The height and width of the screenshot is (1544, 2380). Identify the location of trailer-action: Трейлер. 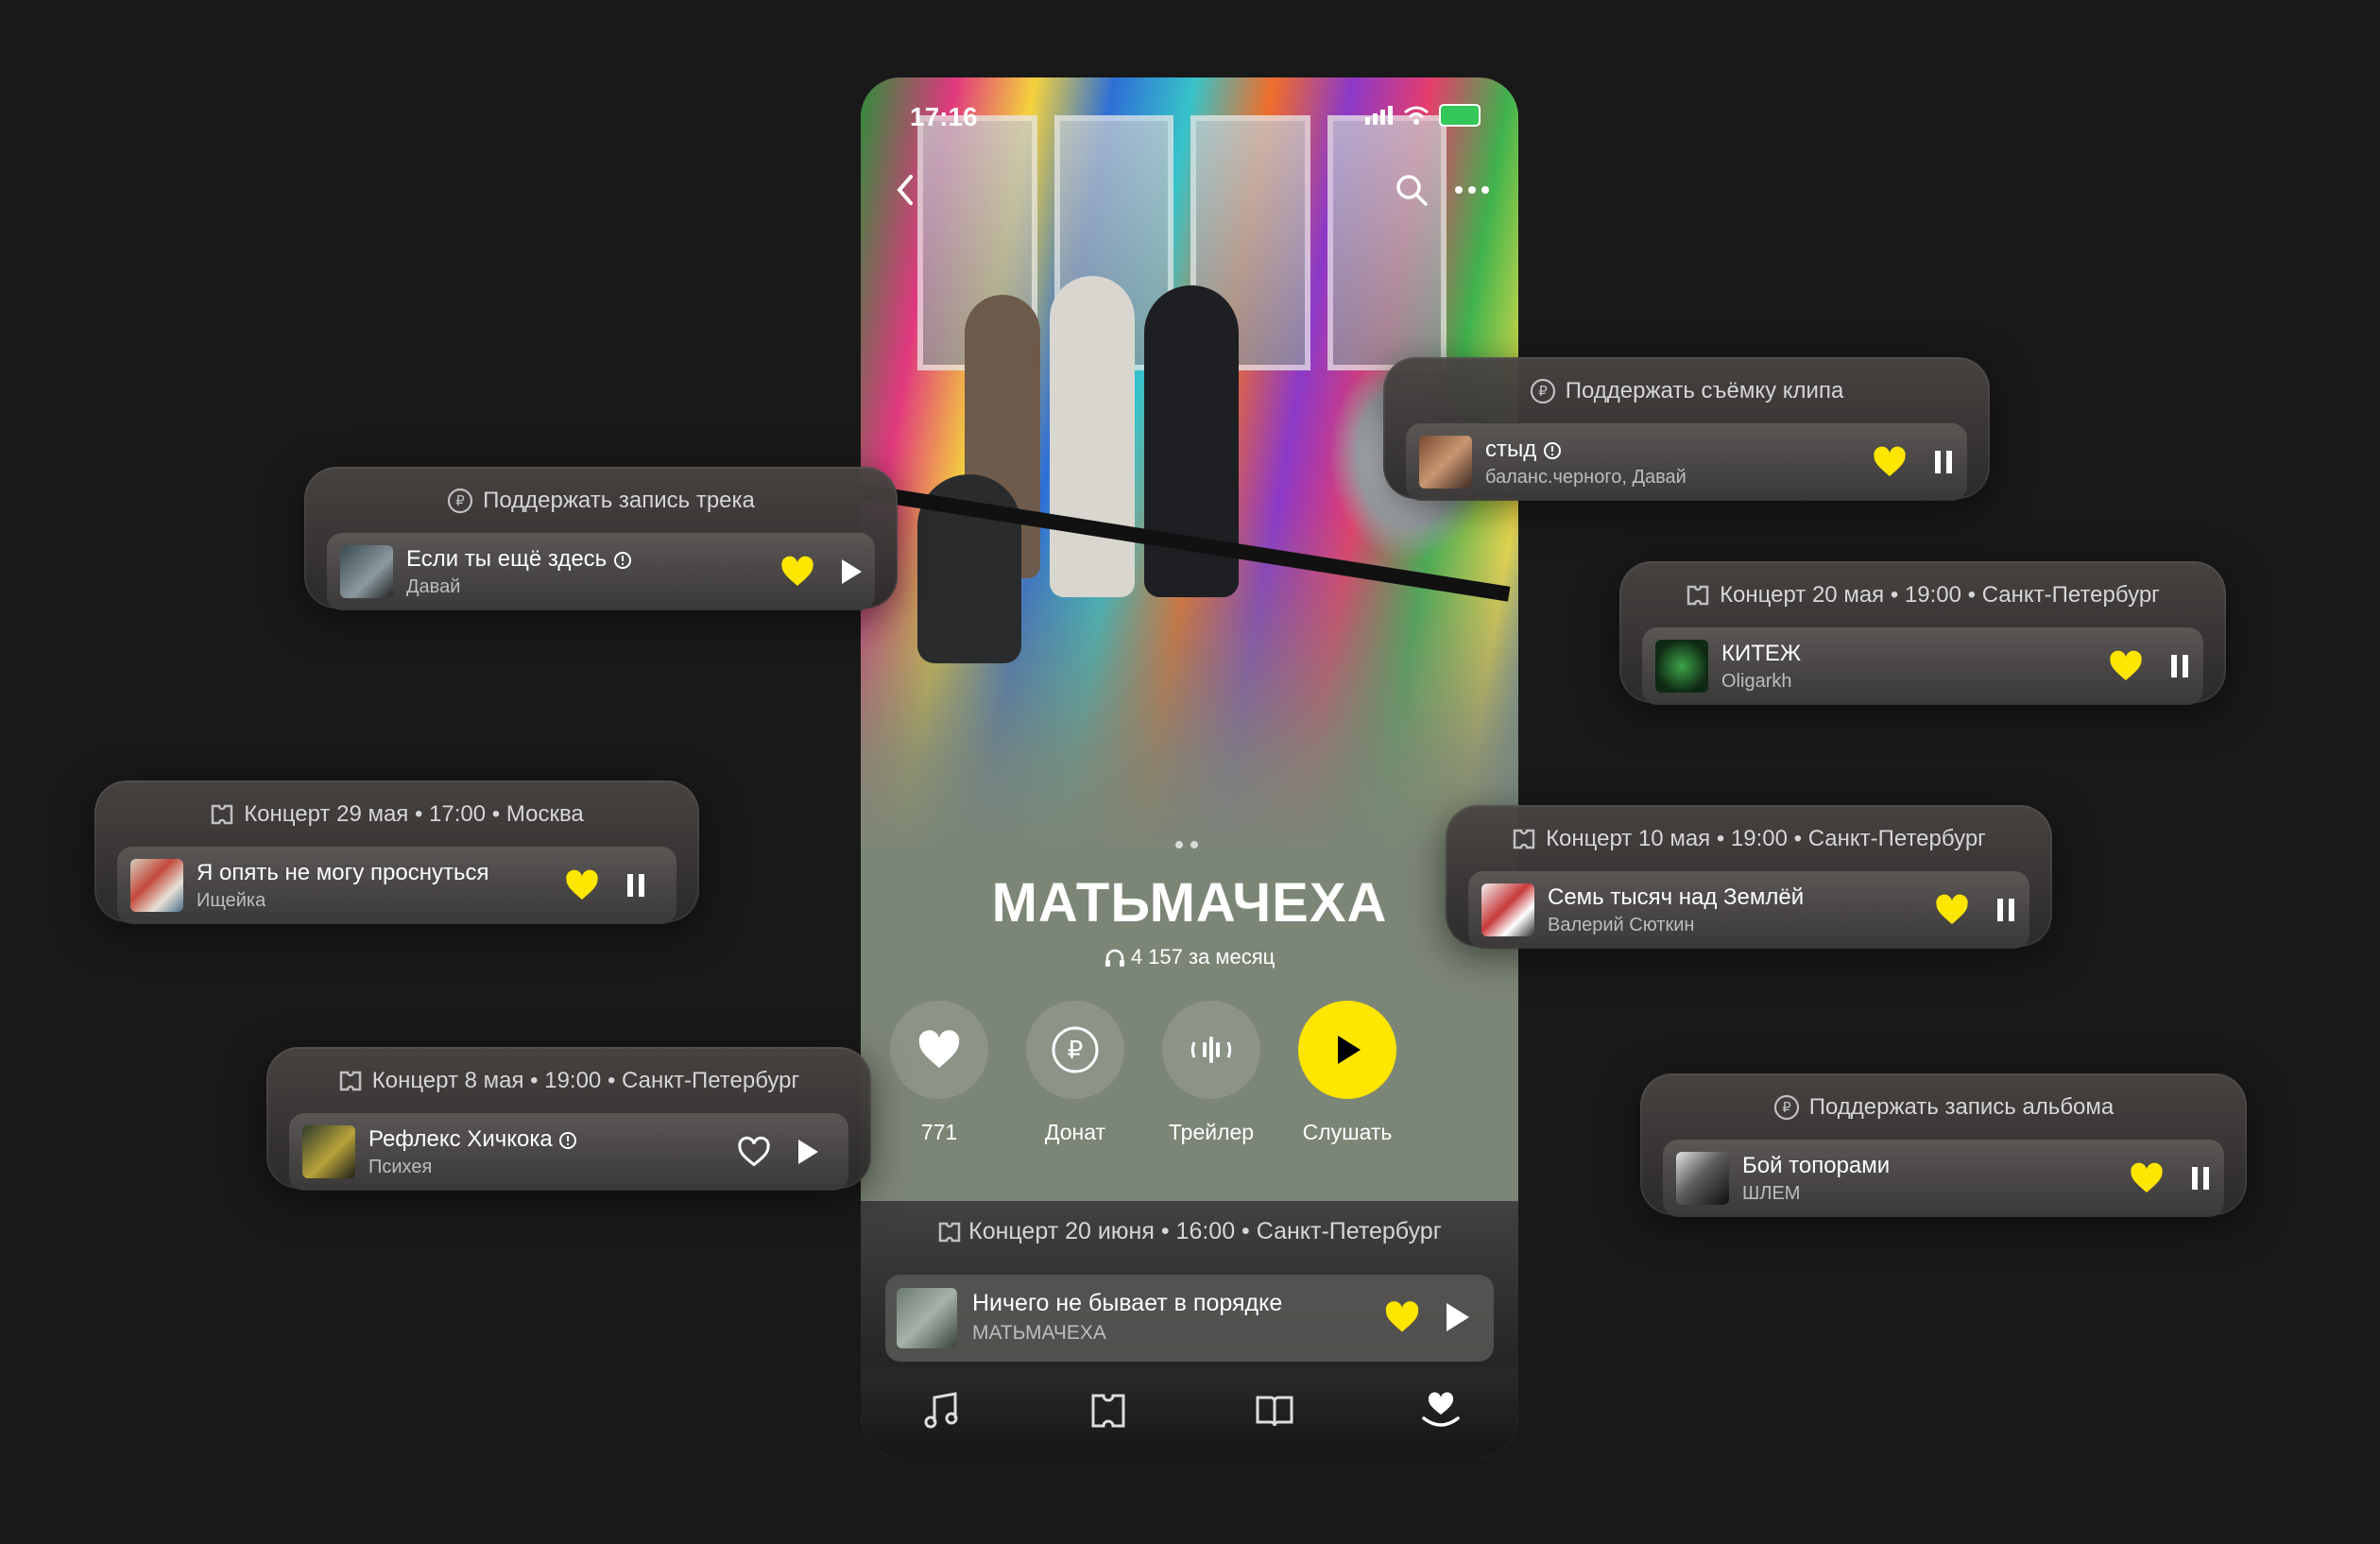
(1211, 1073).